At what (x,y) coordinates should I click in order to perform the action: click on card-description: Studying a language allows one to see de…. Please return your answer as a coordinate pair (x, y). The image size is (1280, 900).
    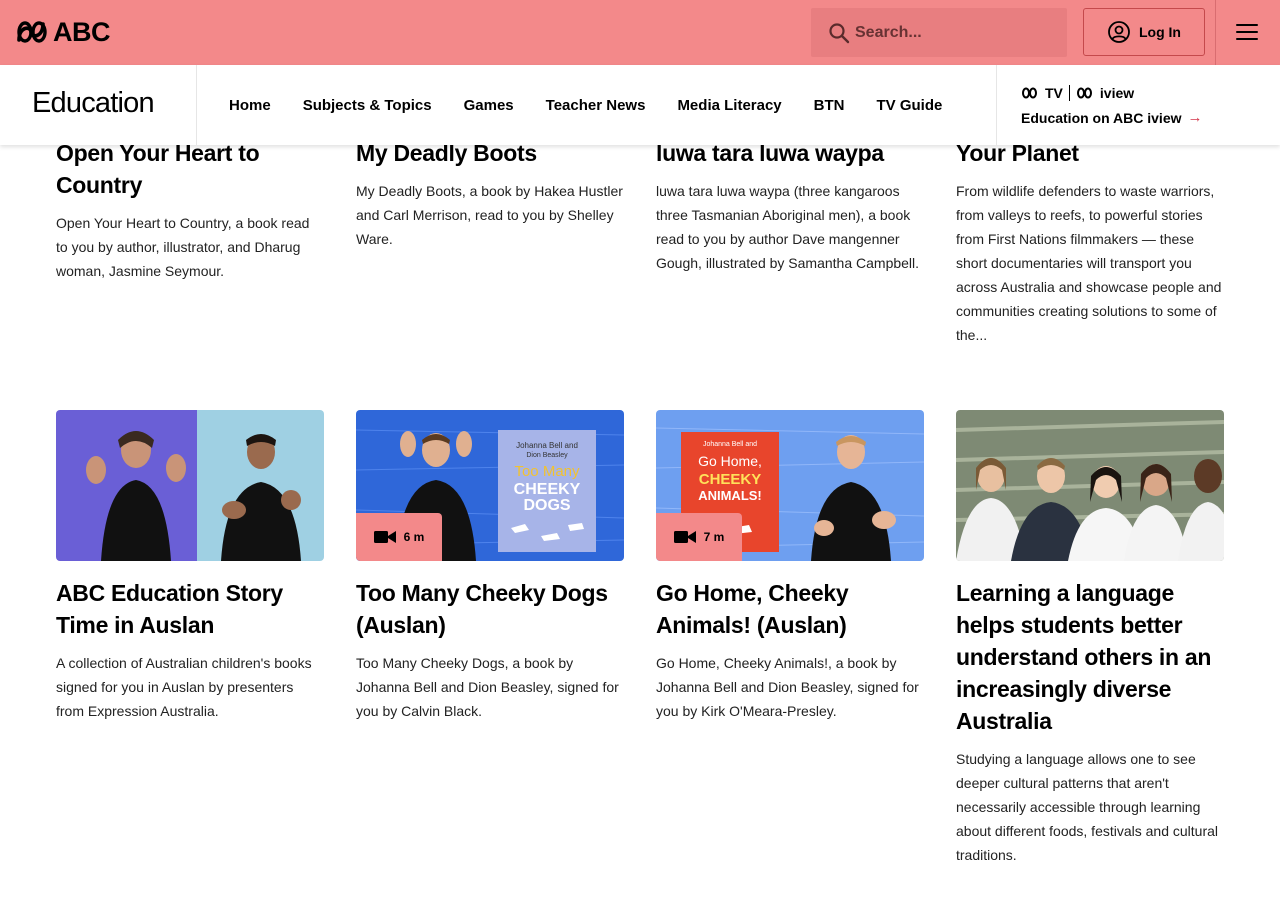
    Looking at the image, I should click on (1087, 807).